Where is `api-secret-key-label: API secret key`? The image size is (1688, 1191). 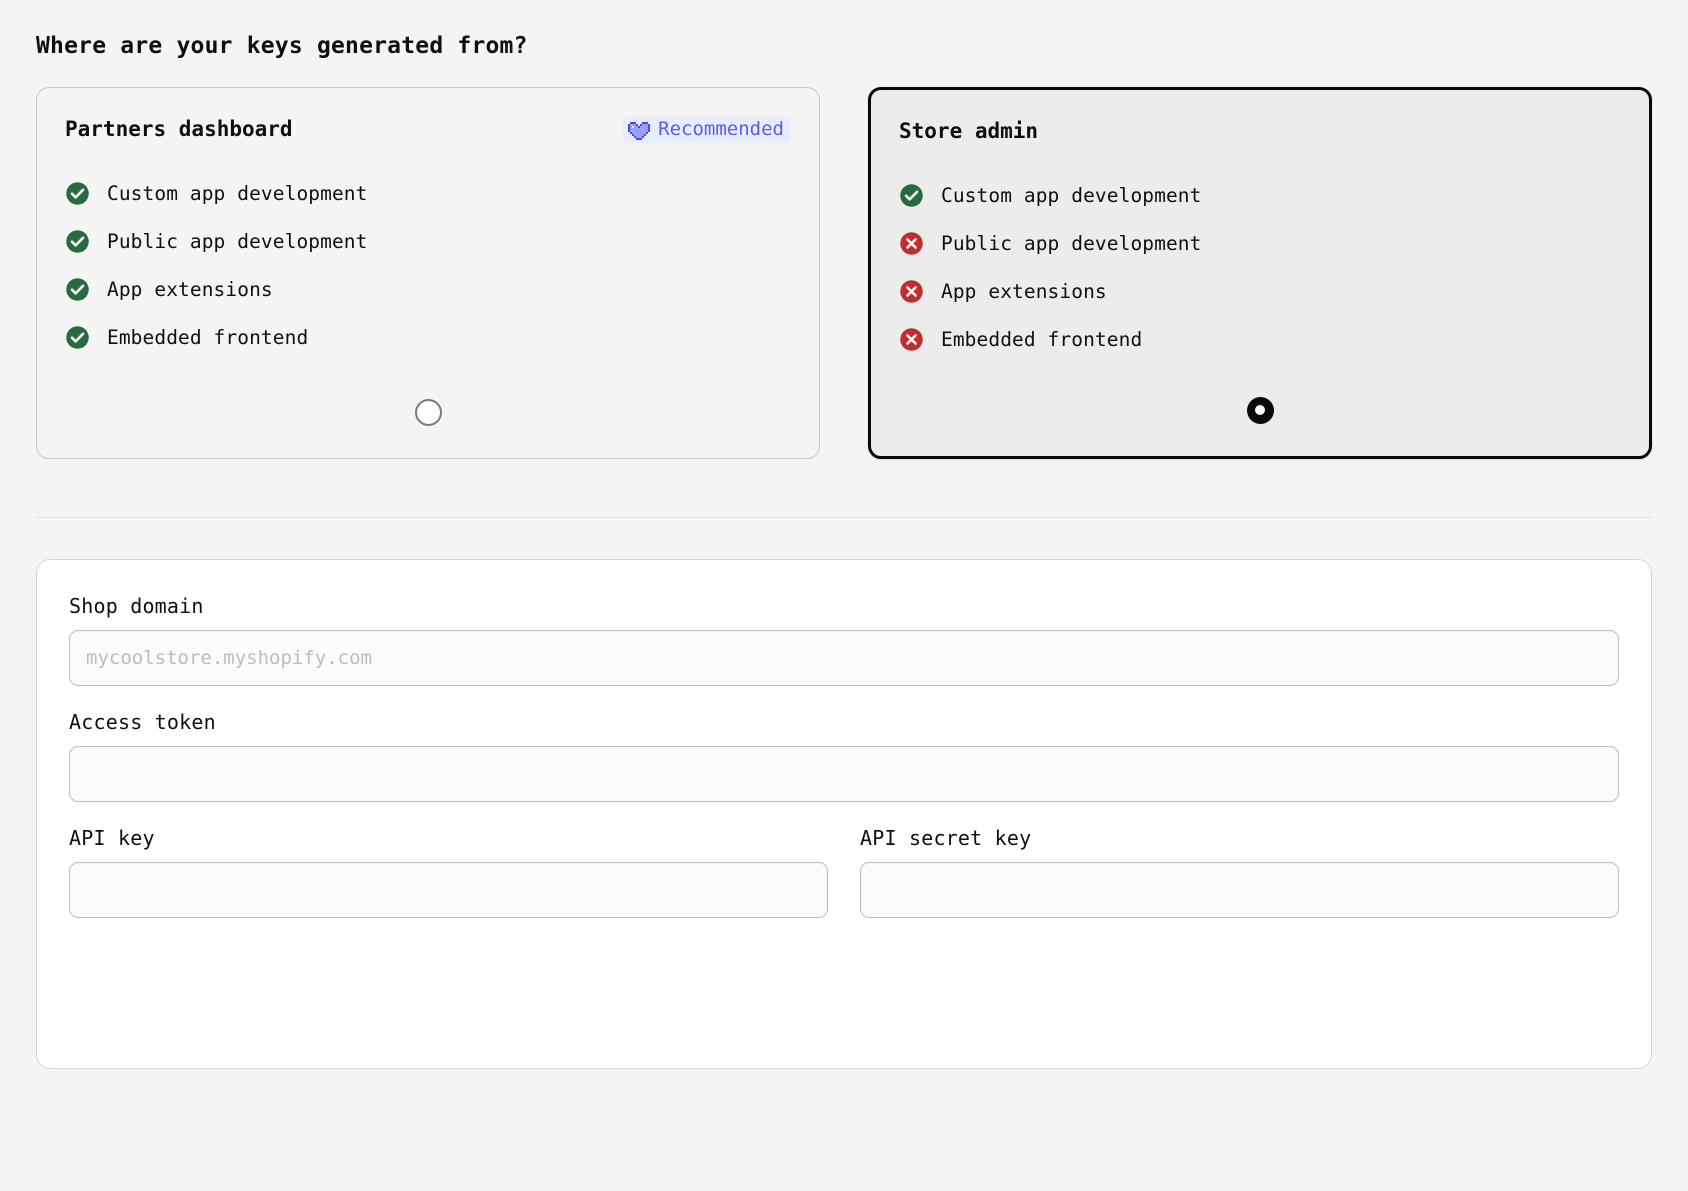
api-secret-key-label: API secret key is located at coordinates (946, 837).